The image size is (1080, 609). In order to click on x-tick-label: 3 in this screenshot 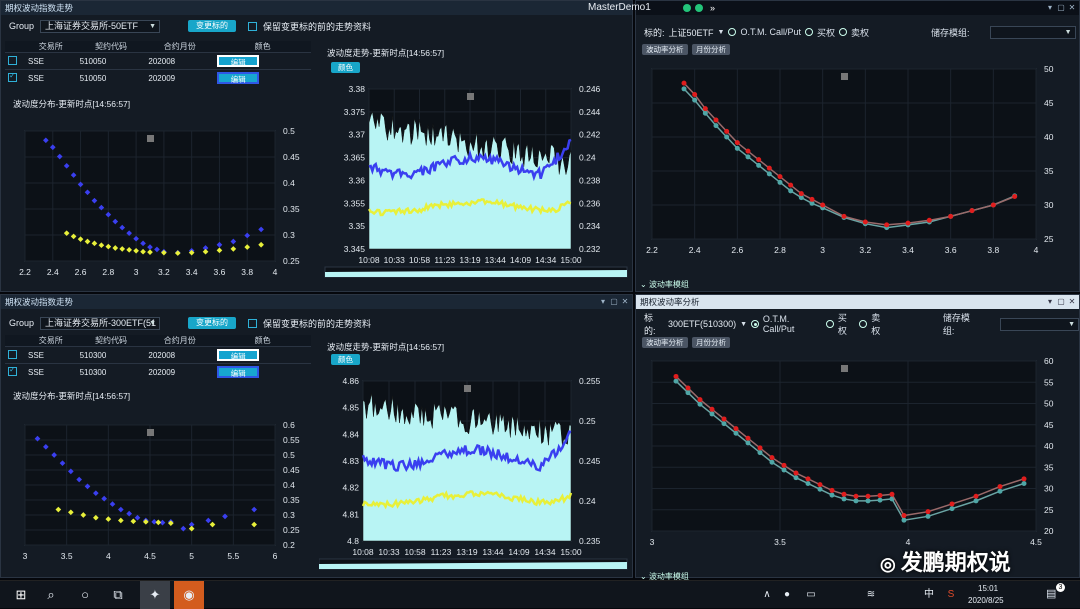, I will do `click(652, 542)`.